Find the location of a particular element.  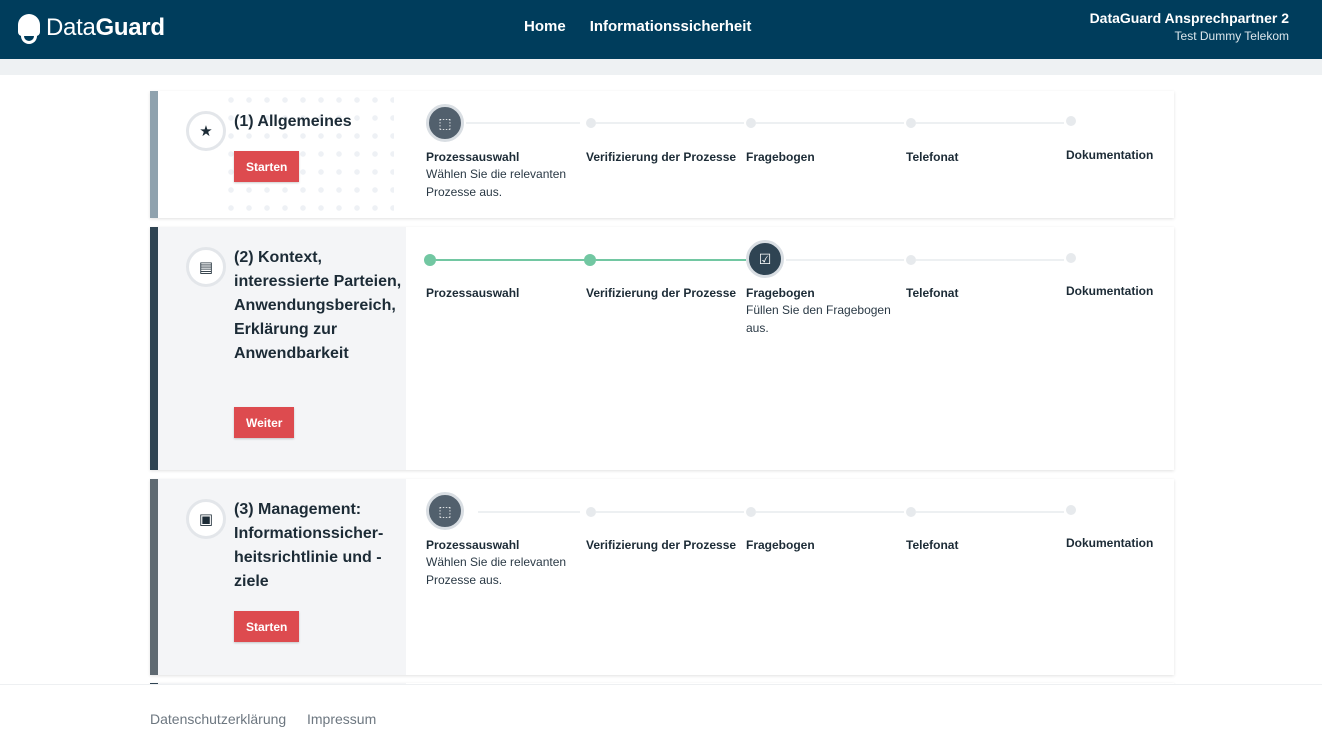

document-icon: ▤ is located at coordinates (206, 267).